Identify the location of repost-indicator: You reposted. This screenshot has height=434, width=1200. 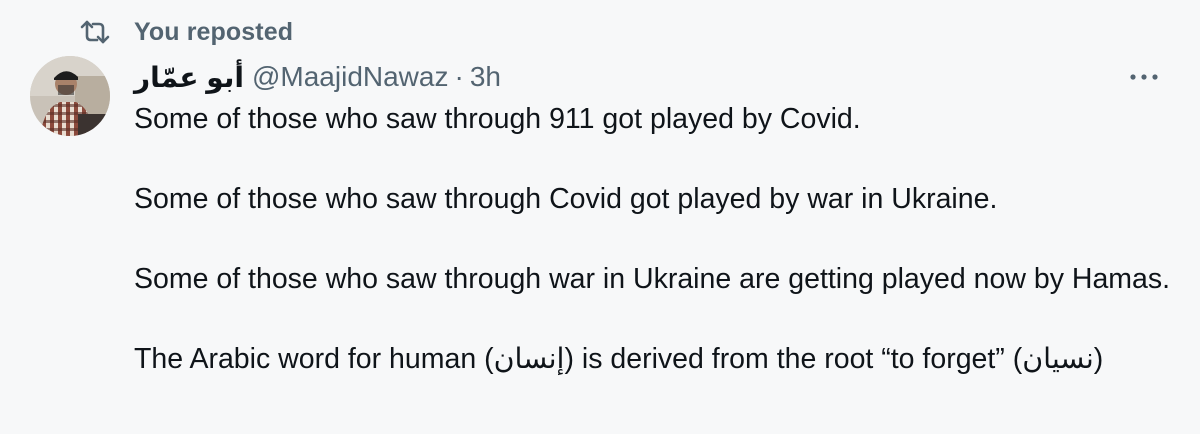
(185, 32).